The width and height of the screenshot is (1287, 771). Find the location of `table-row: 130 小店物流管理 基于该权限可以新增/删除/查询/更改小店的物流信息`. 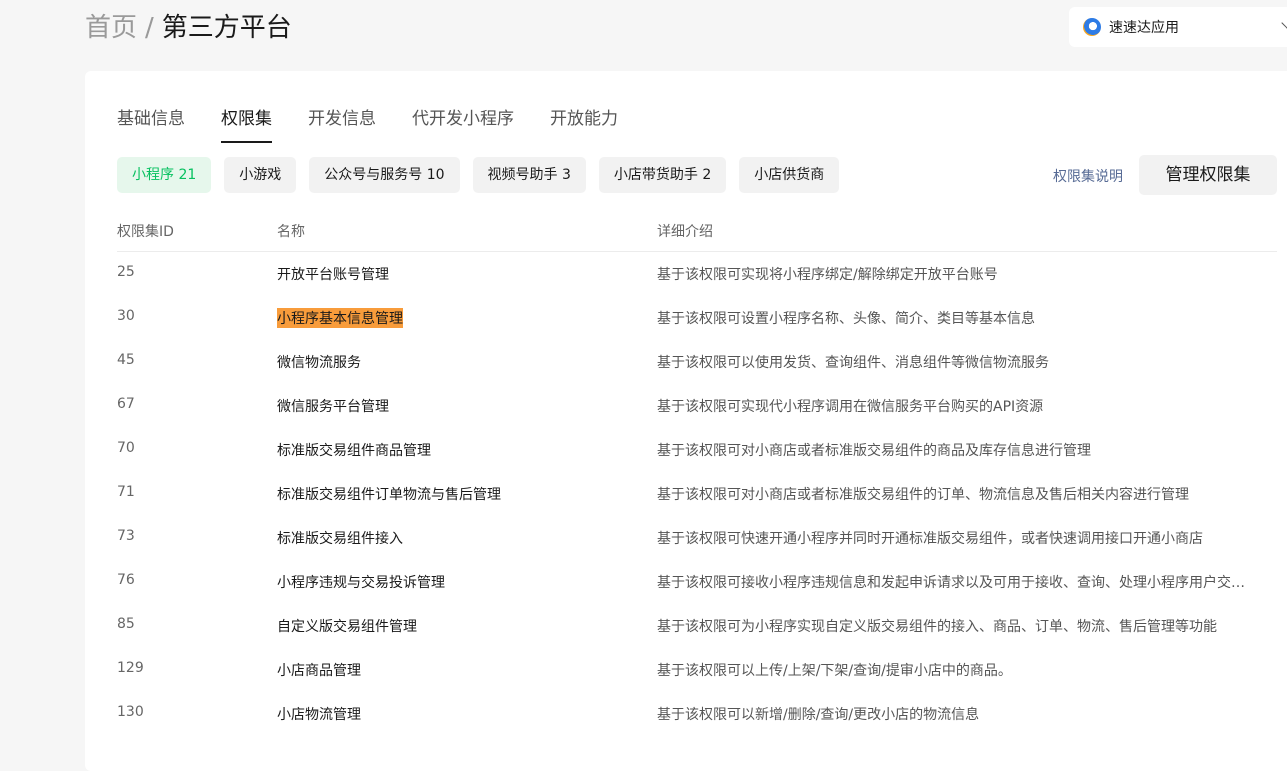

table-row: 130 小店物流管理 基于该权限可以新增/删除/查询/更改小店的物流信息 is located at coordinates (697, 714).